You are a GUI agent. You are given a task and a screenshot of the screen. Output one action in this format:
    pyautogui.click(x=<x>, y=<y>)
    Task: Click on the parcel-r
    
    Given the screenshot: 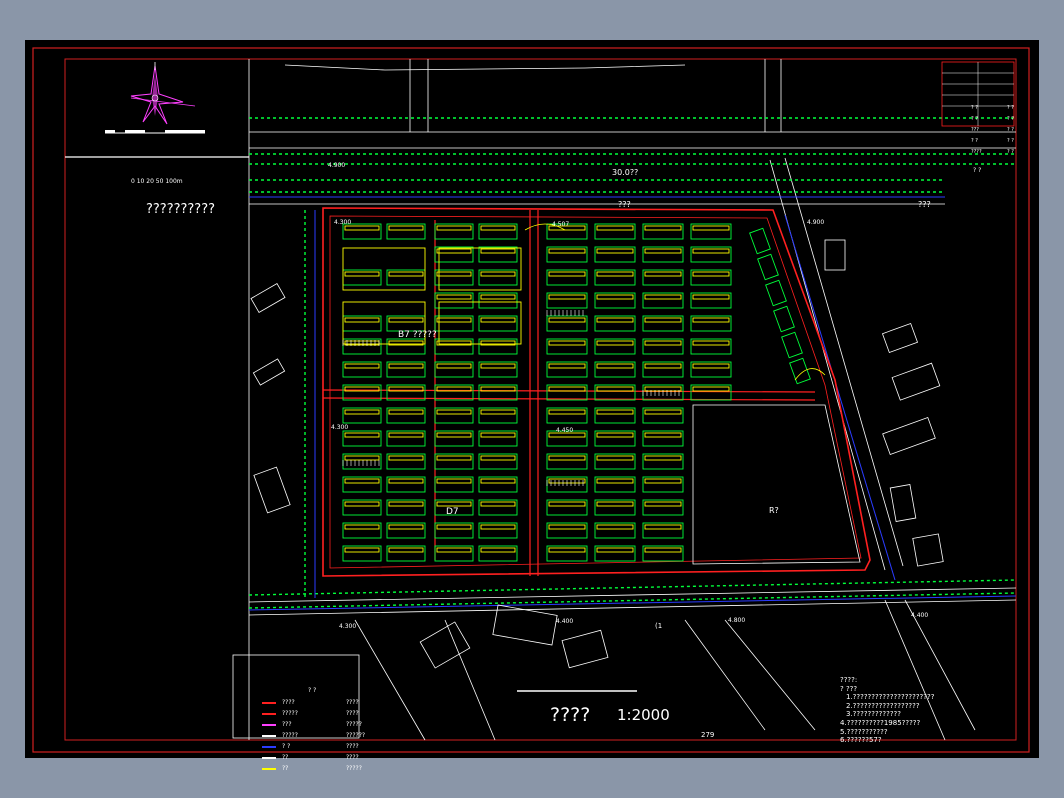 What is the action you would take?
    pyautogui.click(x=776, y=484)
    